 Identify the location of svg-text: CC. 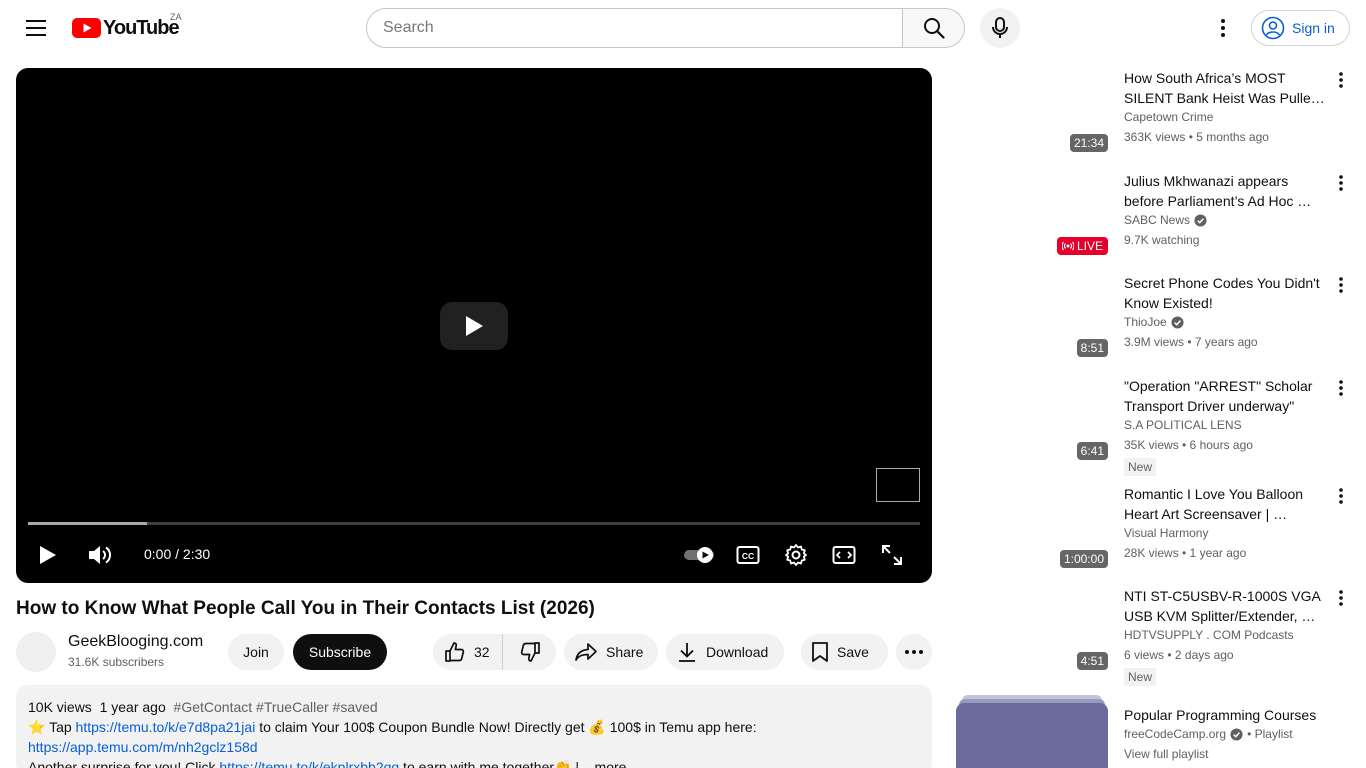
(748, 556).